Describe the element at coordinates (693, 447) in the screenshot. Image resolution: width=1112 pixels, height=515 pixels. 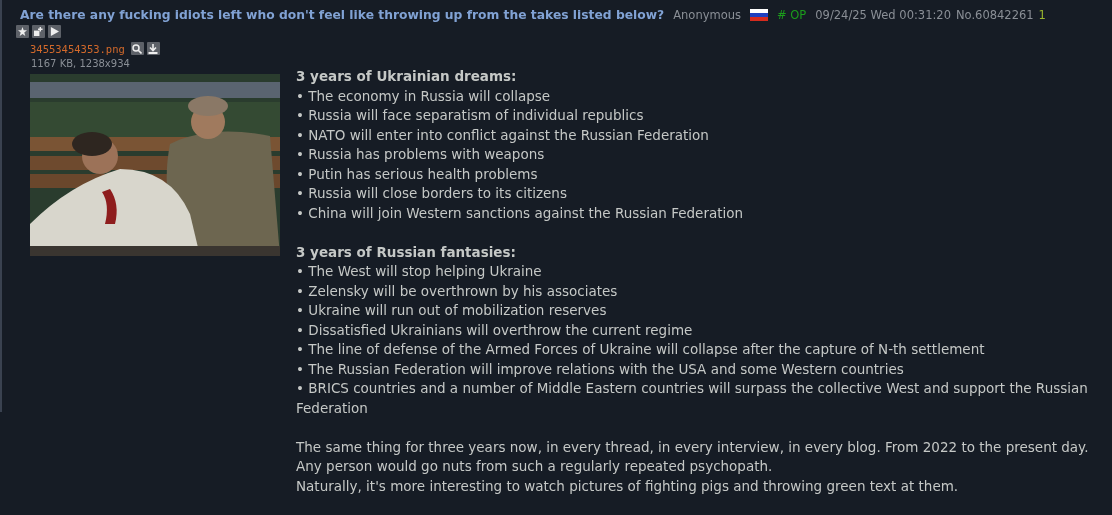
I see `paragraph-line: The same thing for three years now, in every thread, in every interview, in every blog. From 2022 to the present day.` at that location.